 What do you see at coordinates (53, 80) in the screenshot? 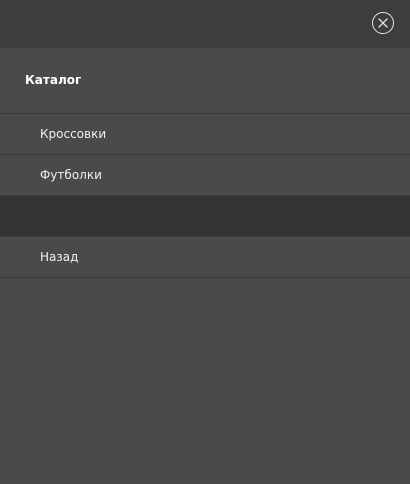
I see `menu-title: Каталог` at bounding box center [53, 80].